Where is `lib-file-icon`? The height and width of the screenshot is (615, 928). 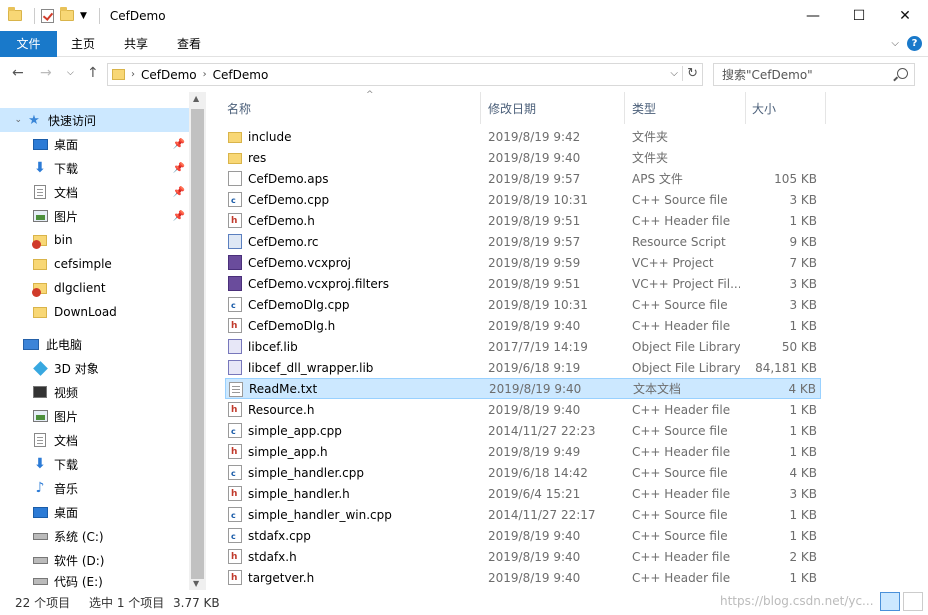
lib-file-icon is located at coordinates (235, 367).